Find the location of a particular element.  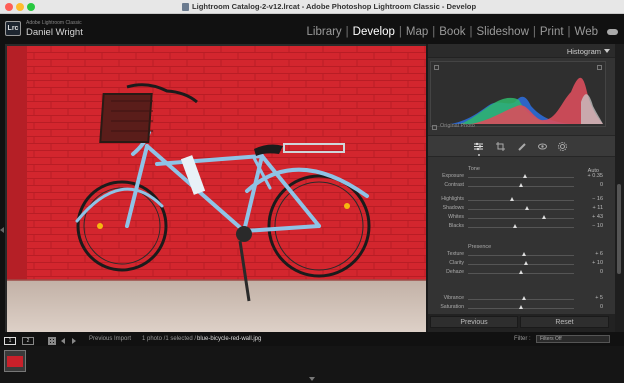

dehaze-slider is located at coordinates (521, 272).